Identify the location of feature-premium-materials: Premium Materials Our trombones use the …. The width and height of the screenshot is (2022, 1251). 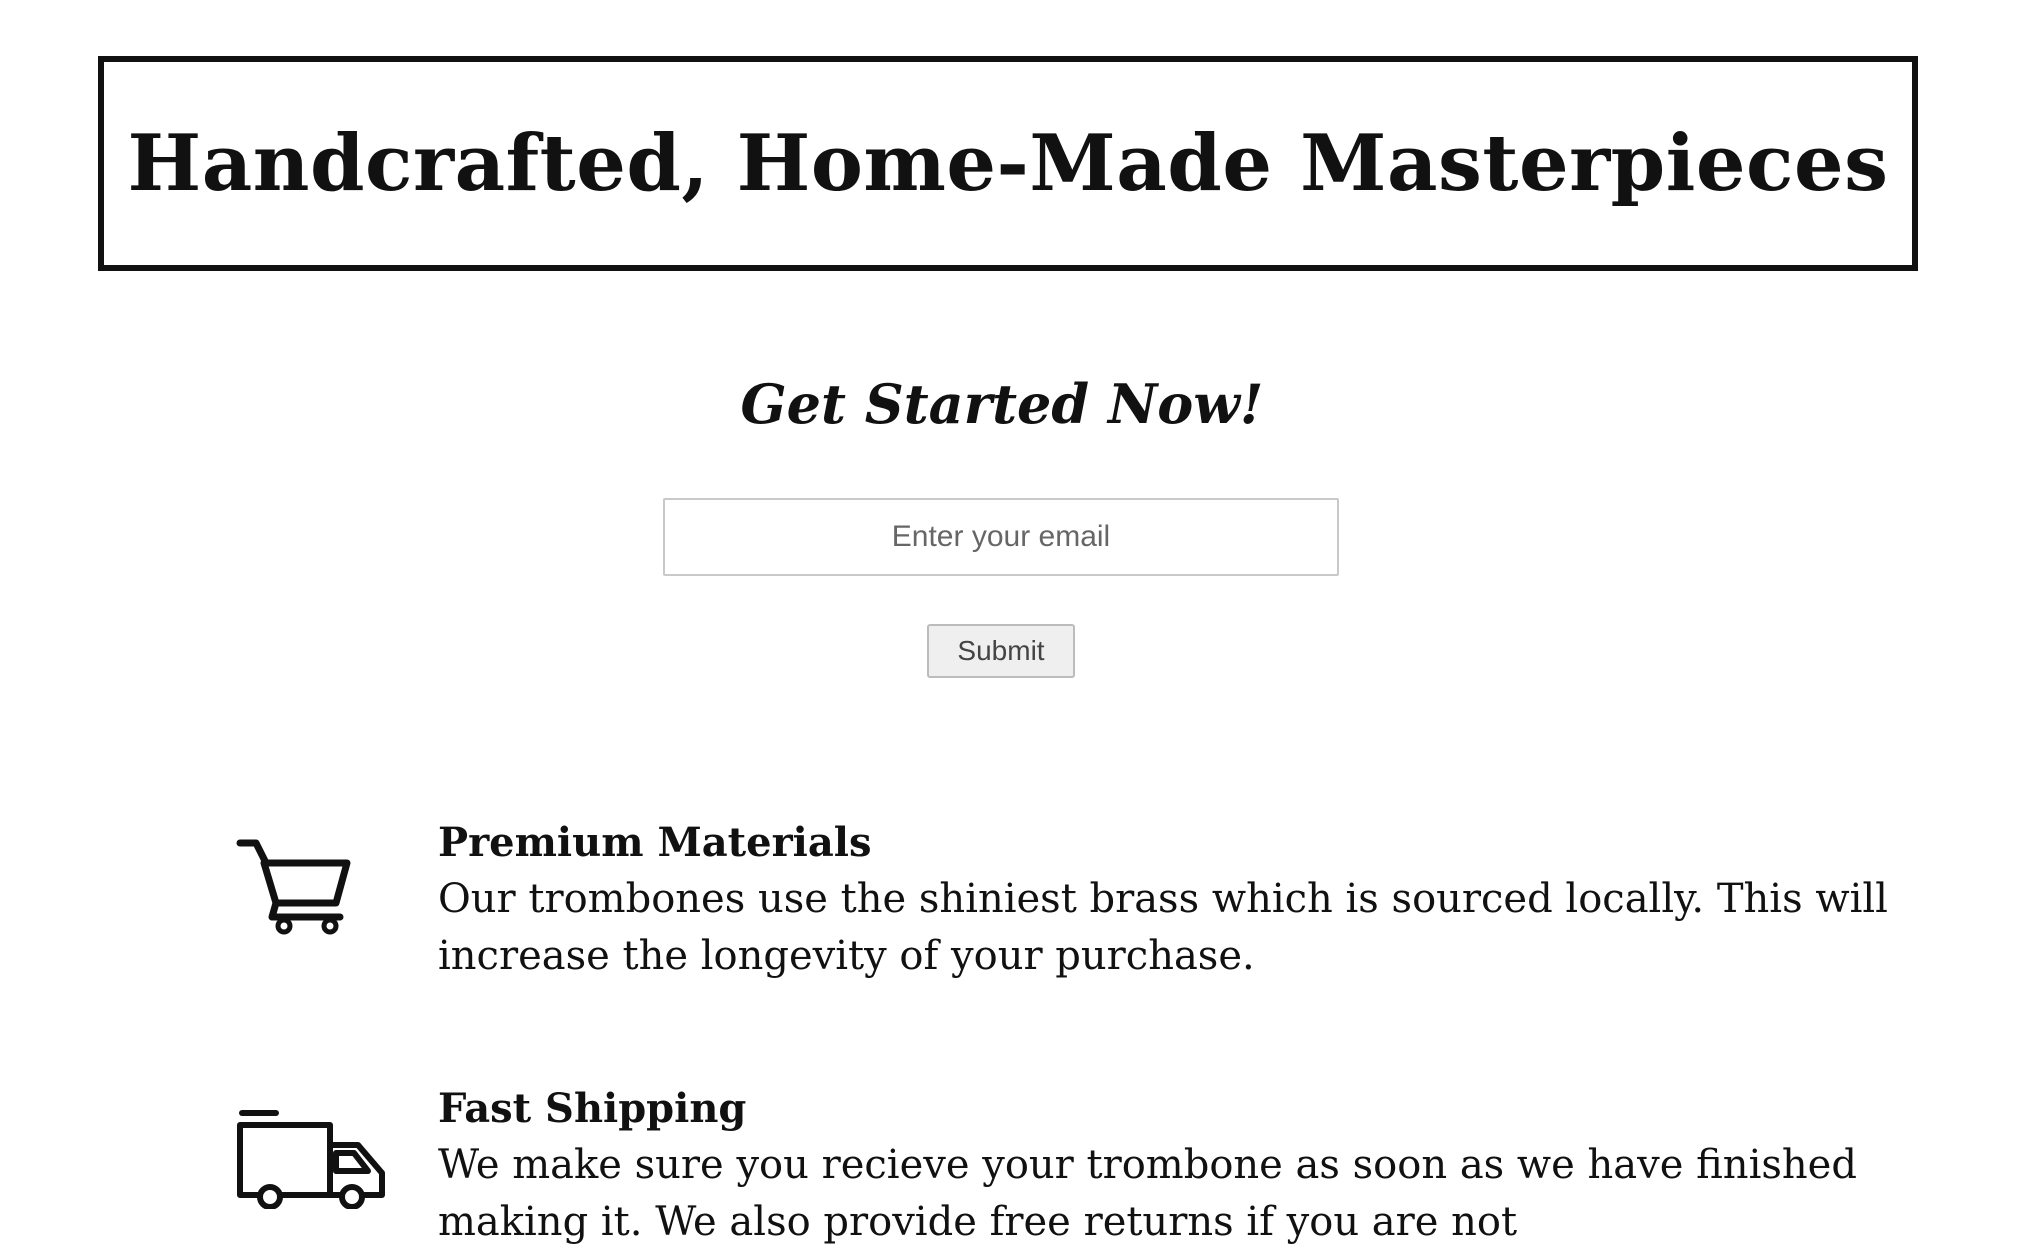
(1062, 900).